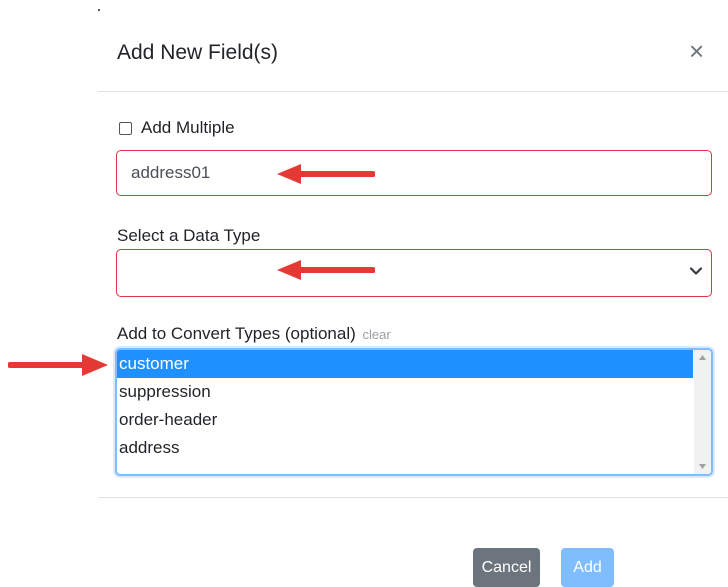 The height and width of the screenshot is (587, 728). Describe the element at coordinates (188, 128) in the screenshot. I see `add-multiple-label: Add Multiple` at that location.